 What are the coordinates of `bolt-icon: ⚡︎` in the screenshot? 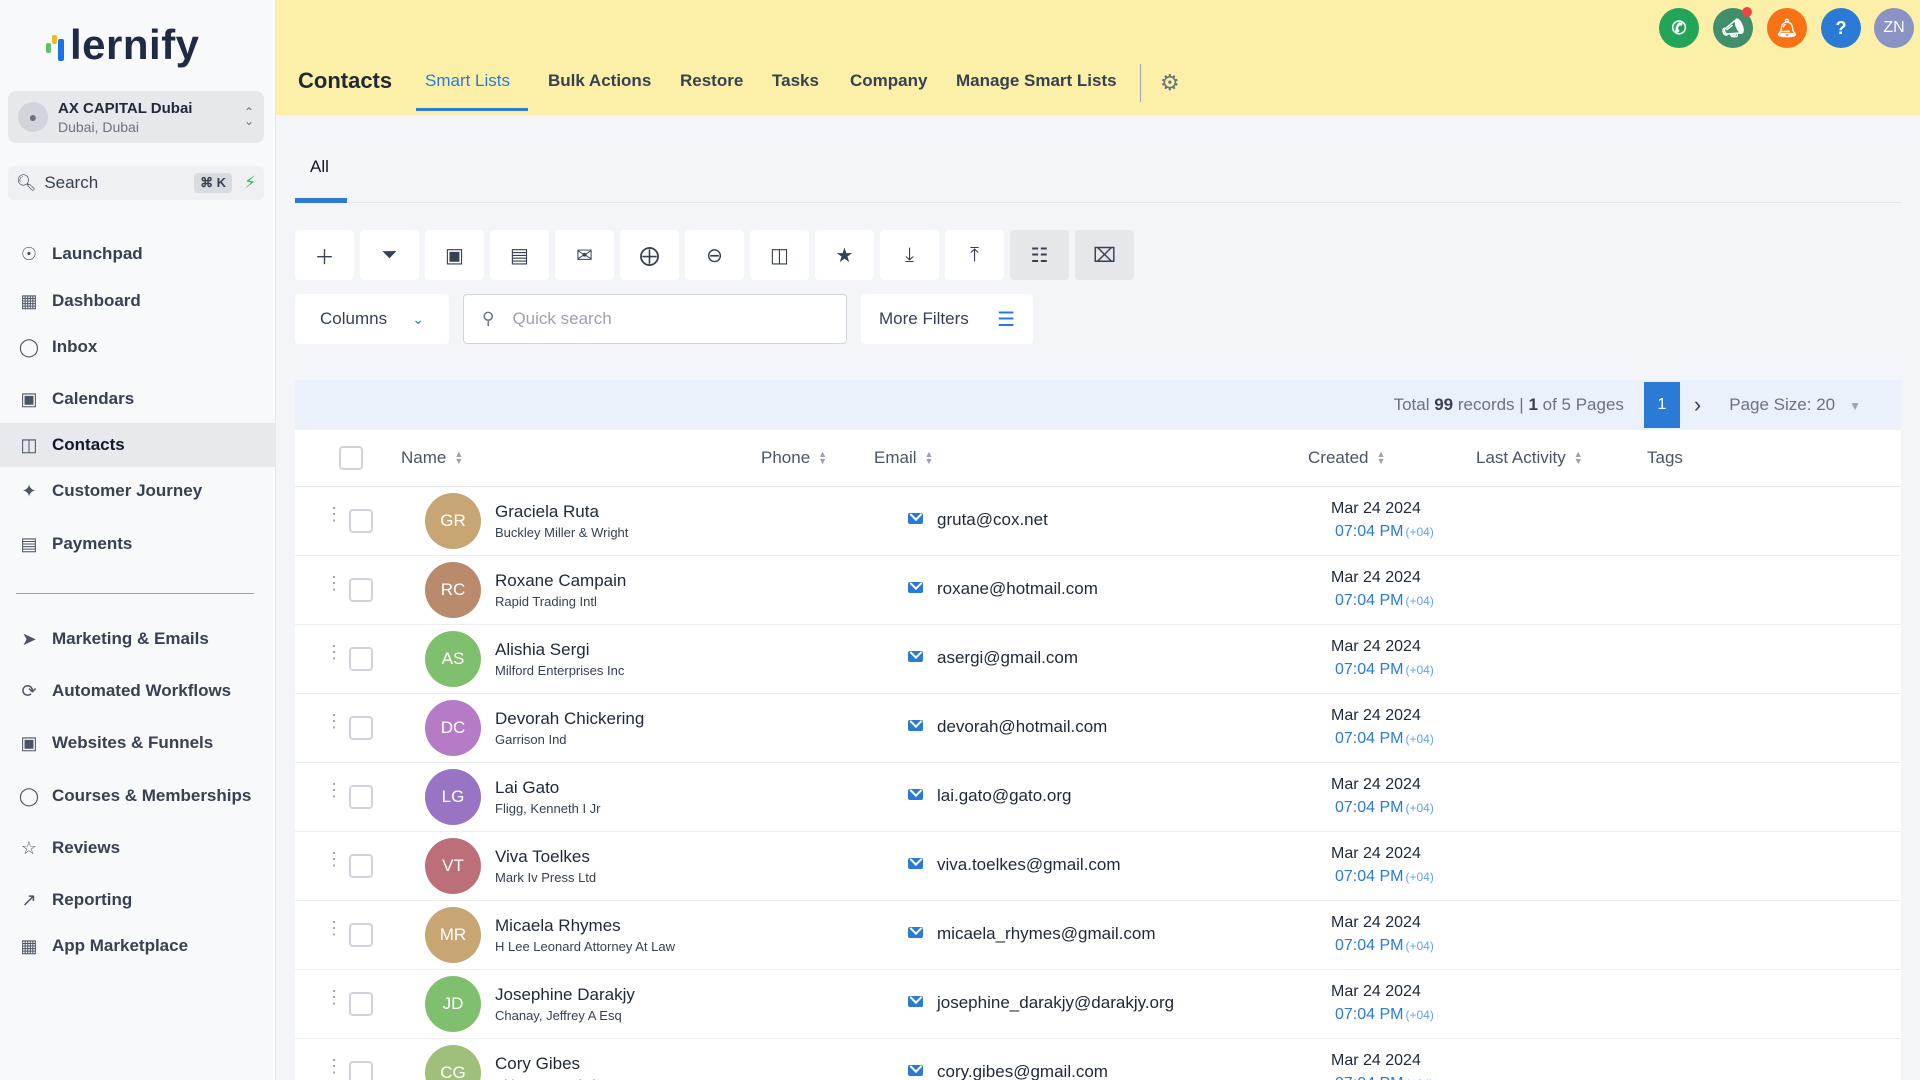 It's located at (250, 183).